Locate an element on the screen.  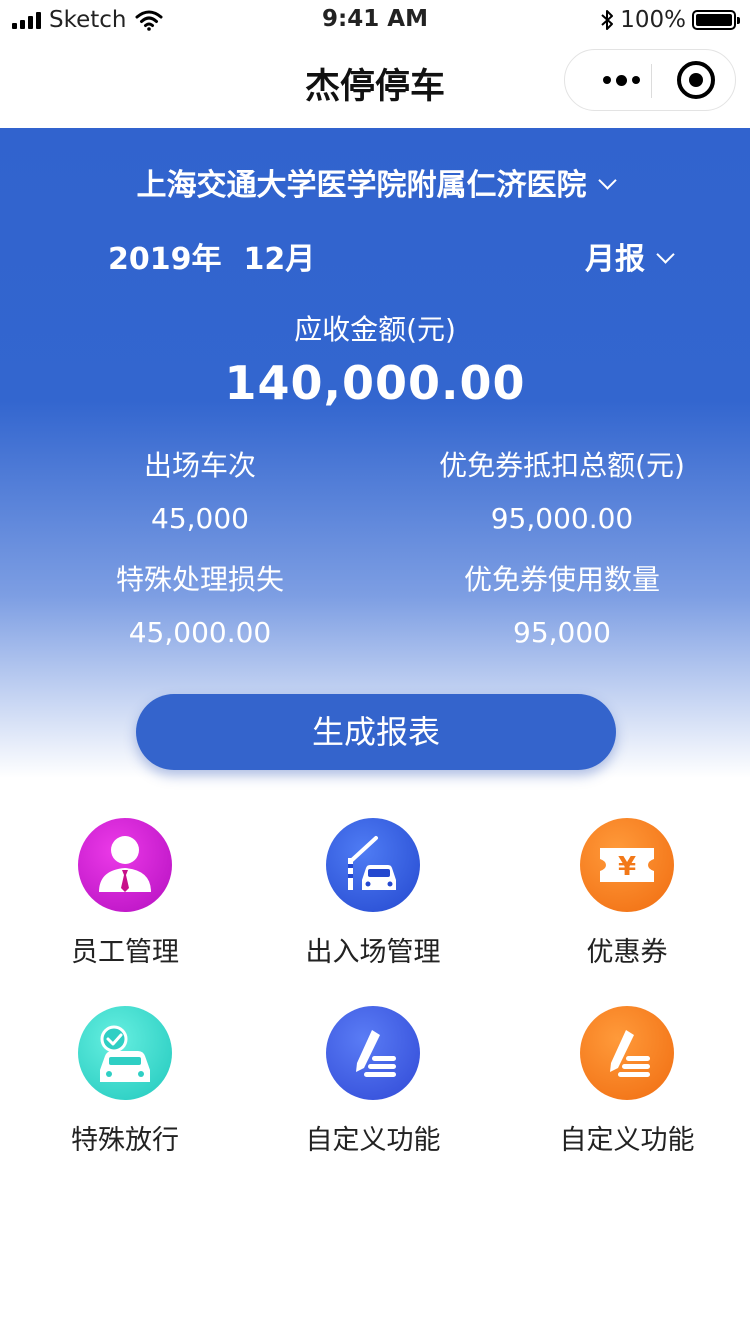
grid-item-employee: 员工管理 is located at coordinates (125, 893).